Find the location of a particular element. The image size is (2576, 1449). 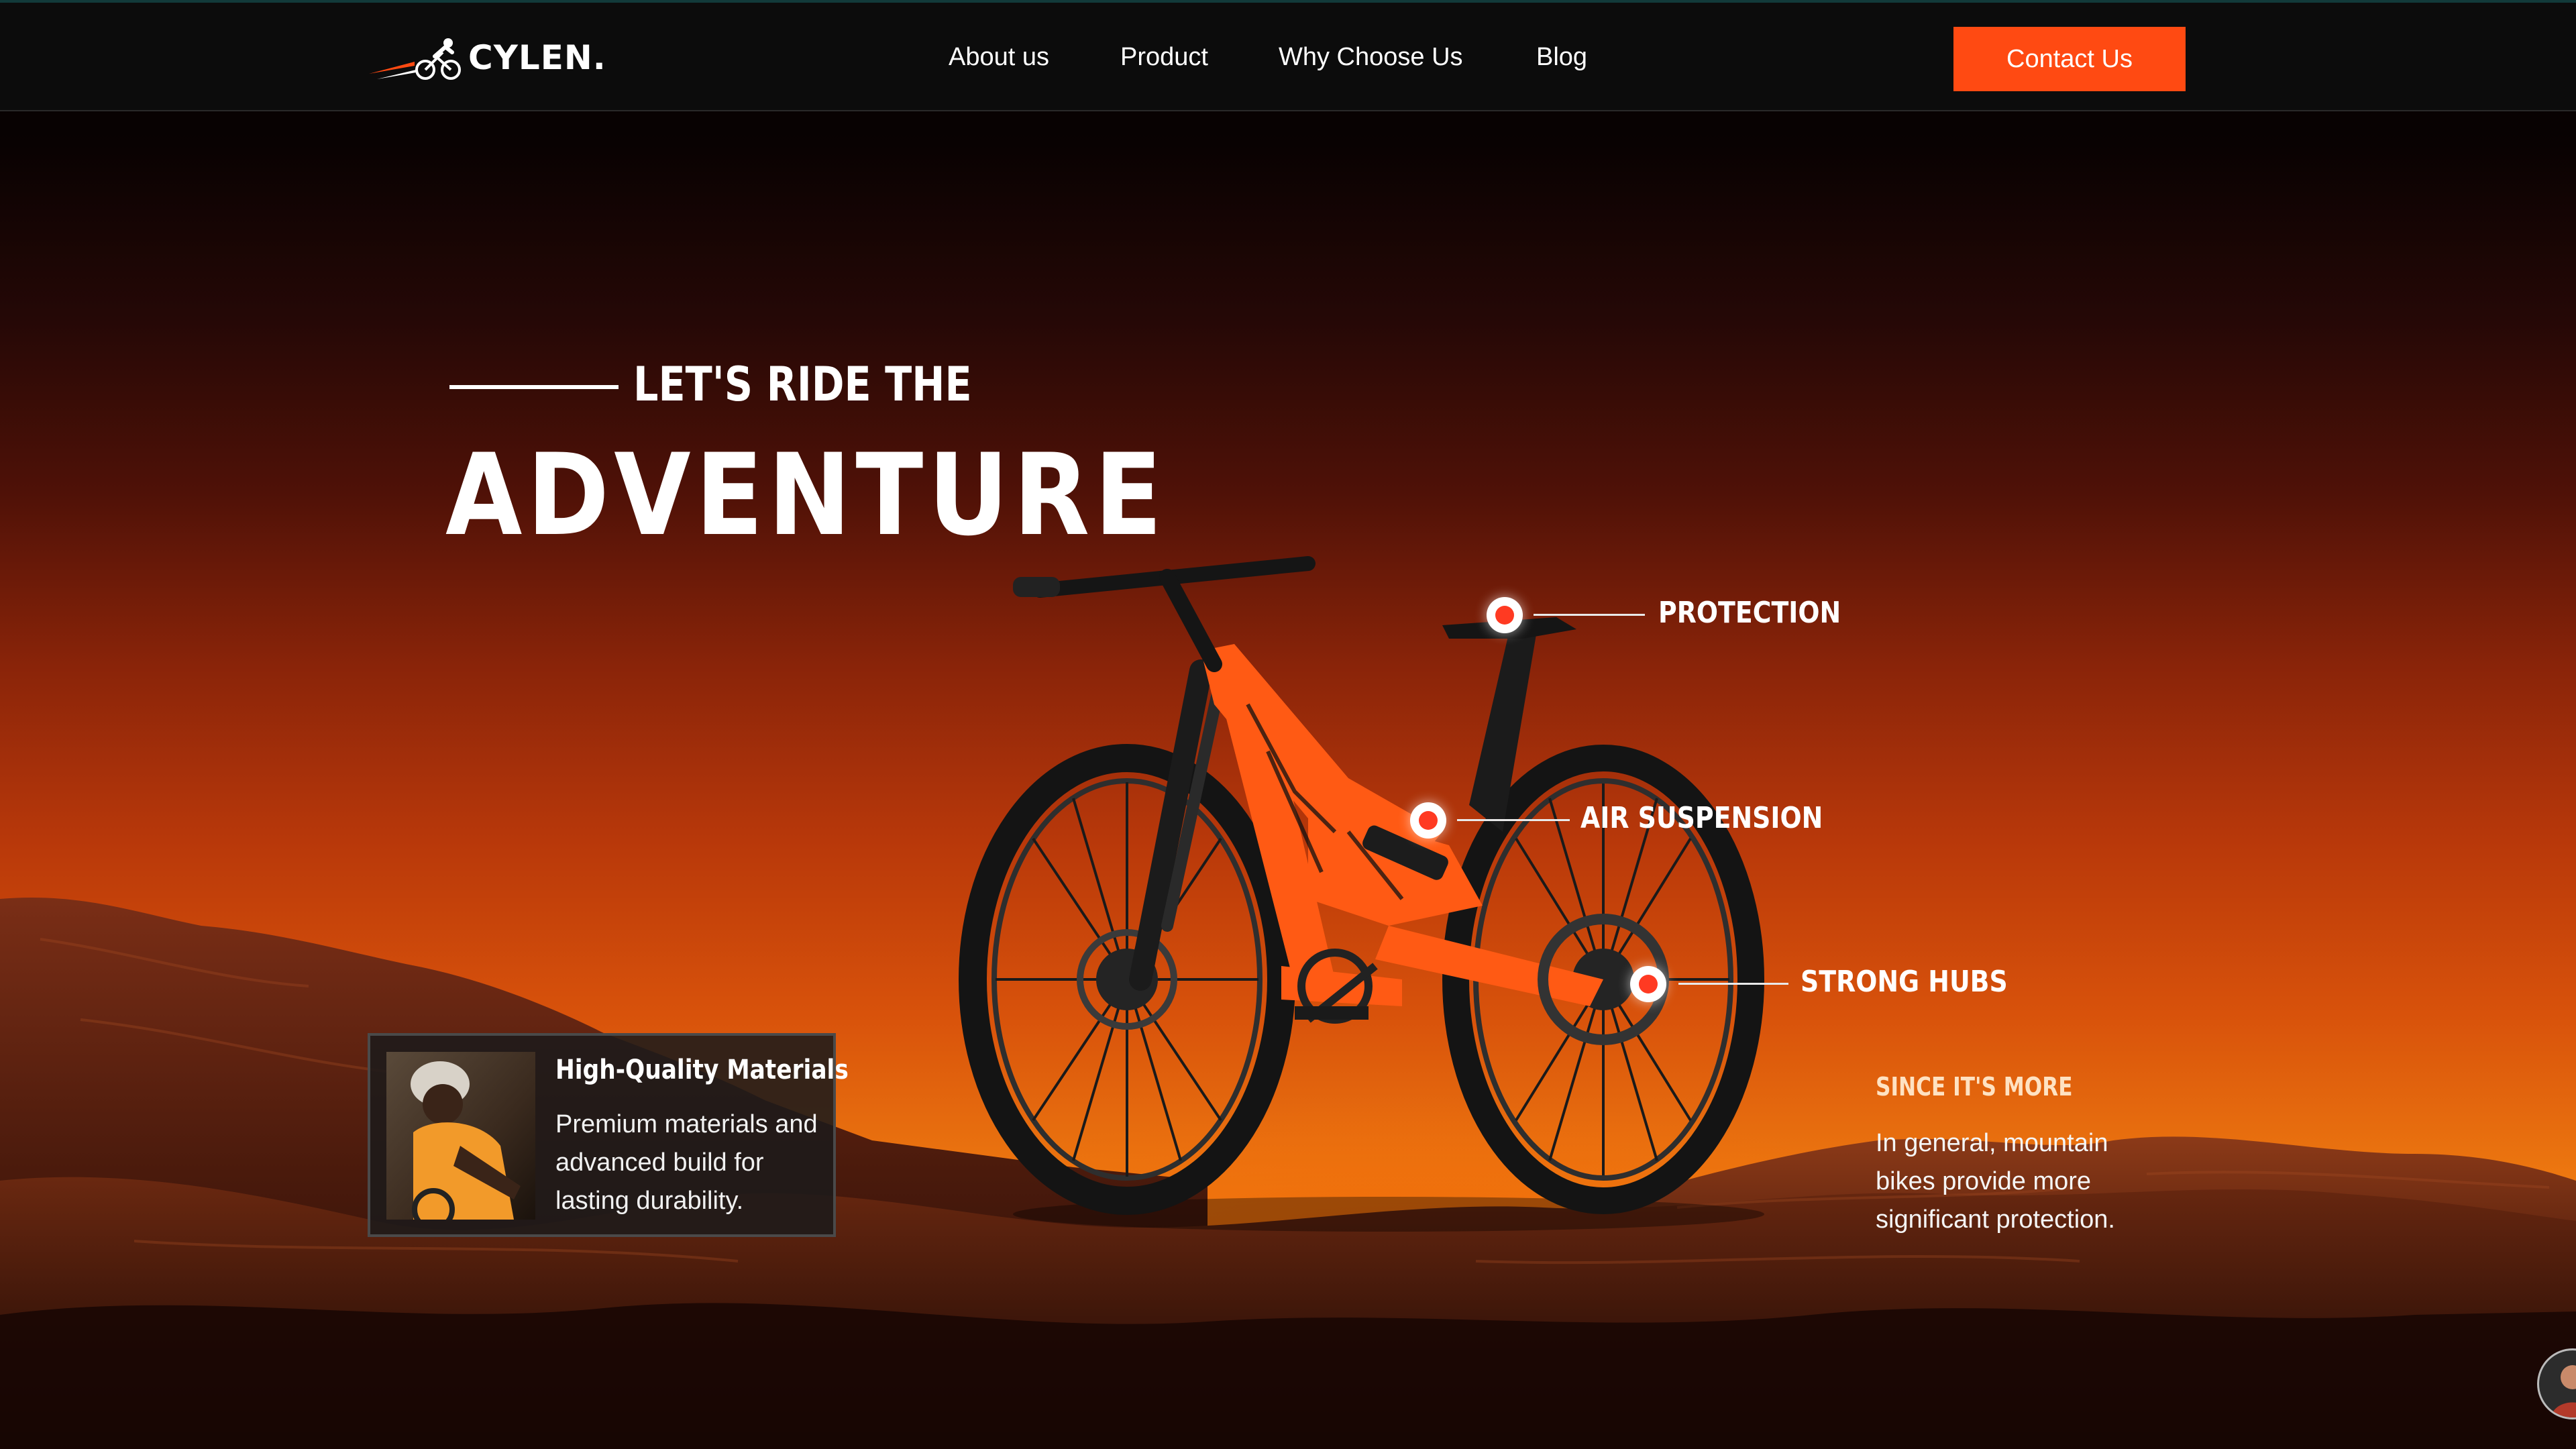

feature-protection-label: PROTECTION is located at coordinates (1749, 613).